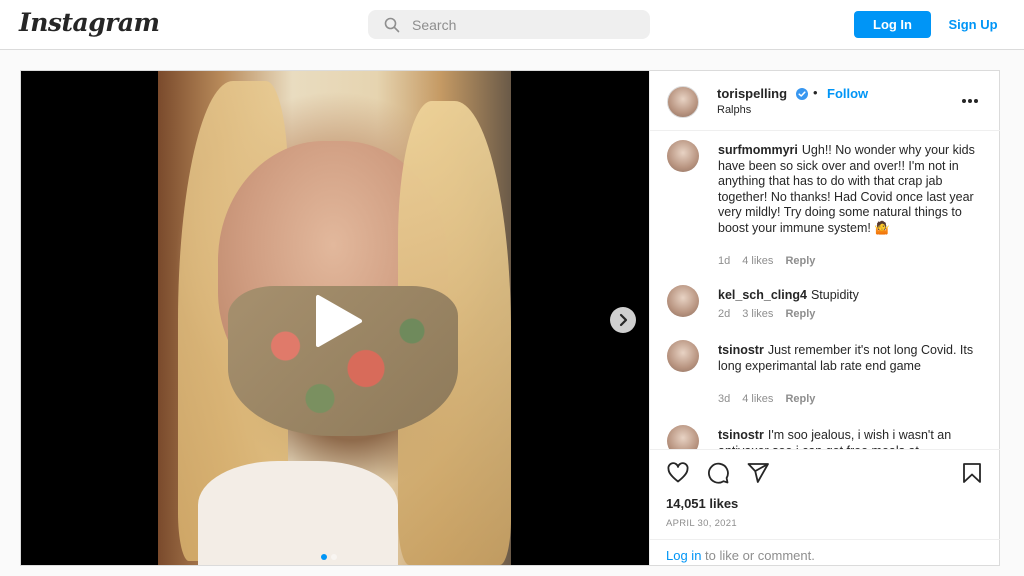  I want to click on login-button: Log In, so click(892, 24).